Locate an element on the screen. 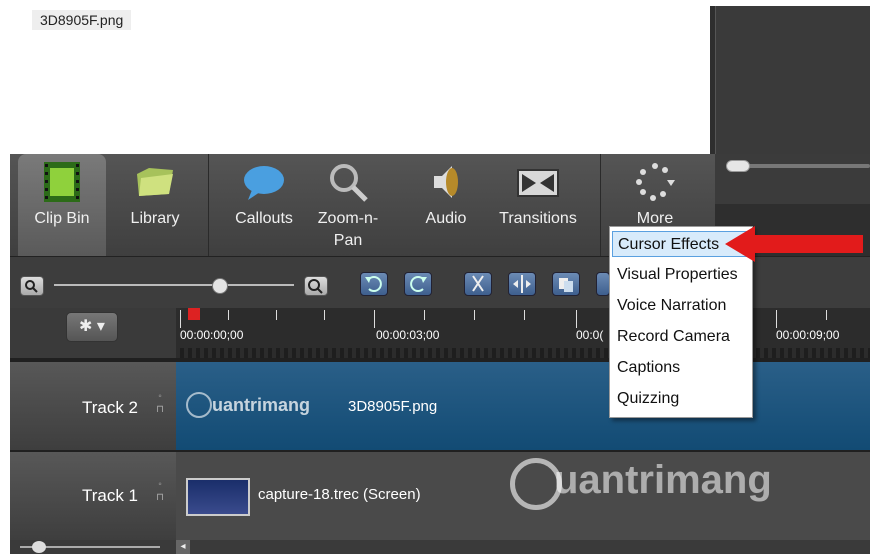  magnifier-icon is located at coordinates (349, 183).